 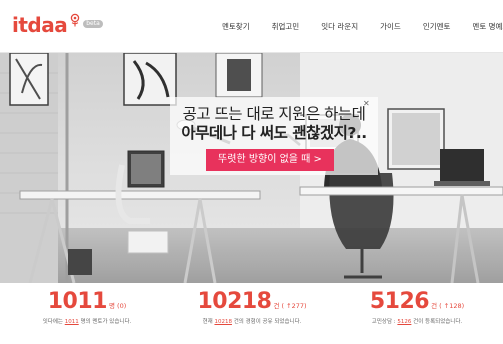 What do you see at coordinates (399, 301) in the screenshot?
I see `stat-number: 5126` at bounding box center [399, 301].